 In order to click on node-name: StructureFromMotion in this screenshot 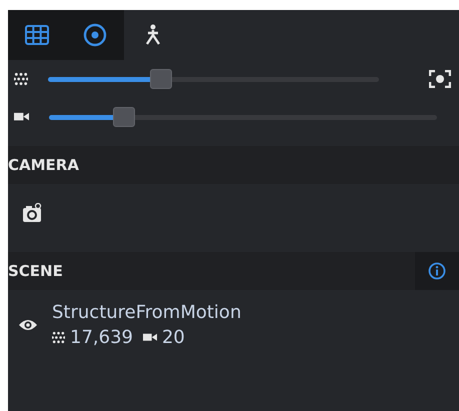, I will do `click(147, 312)`.